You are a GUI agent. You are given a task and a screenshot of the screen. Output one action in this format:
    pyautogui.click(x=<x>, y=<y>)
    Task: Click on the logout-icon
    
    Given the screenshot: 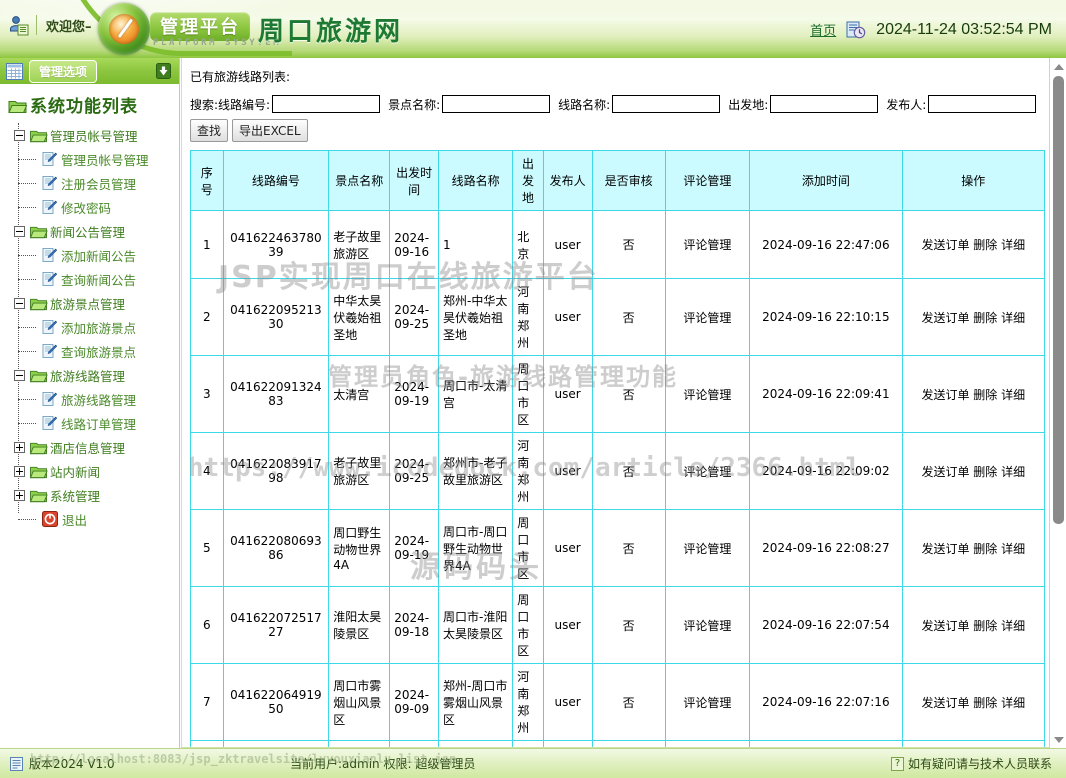 What is the action you would take?
    pyautogui.click(x=50, y=519)
    